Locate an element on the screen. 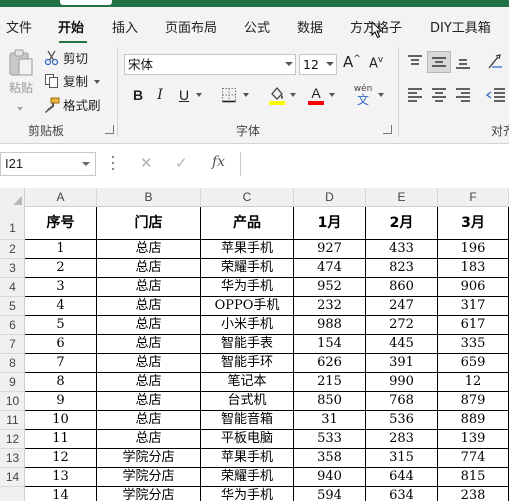 The height and width of the screenshot is (501, 509). paste-dropdown-arrow is located at coordinates (20, 109).